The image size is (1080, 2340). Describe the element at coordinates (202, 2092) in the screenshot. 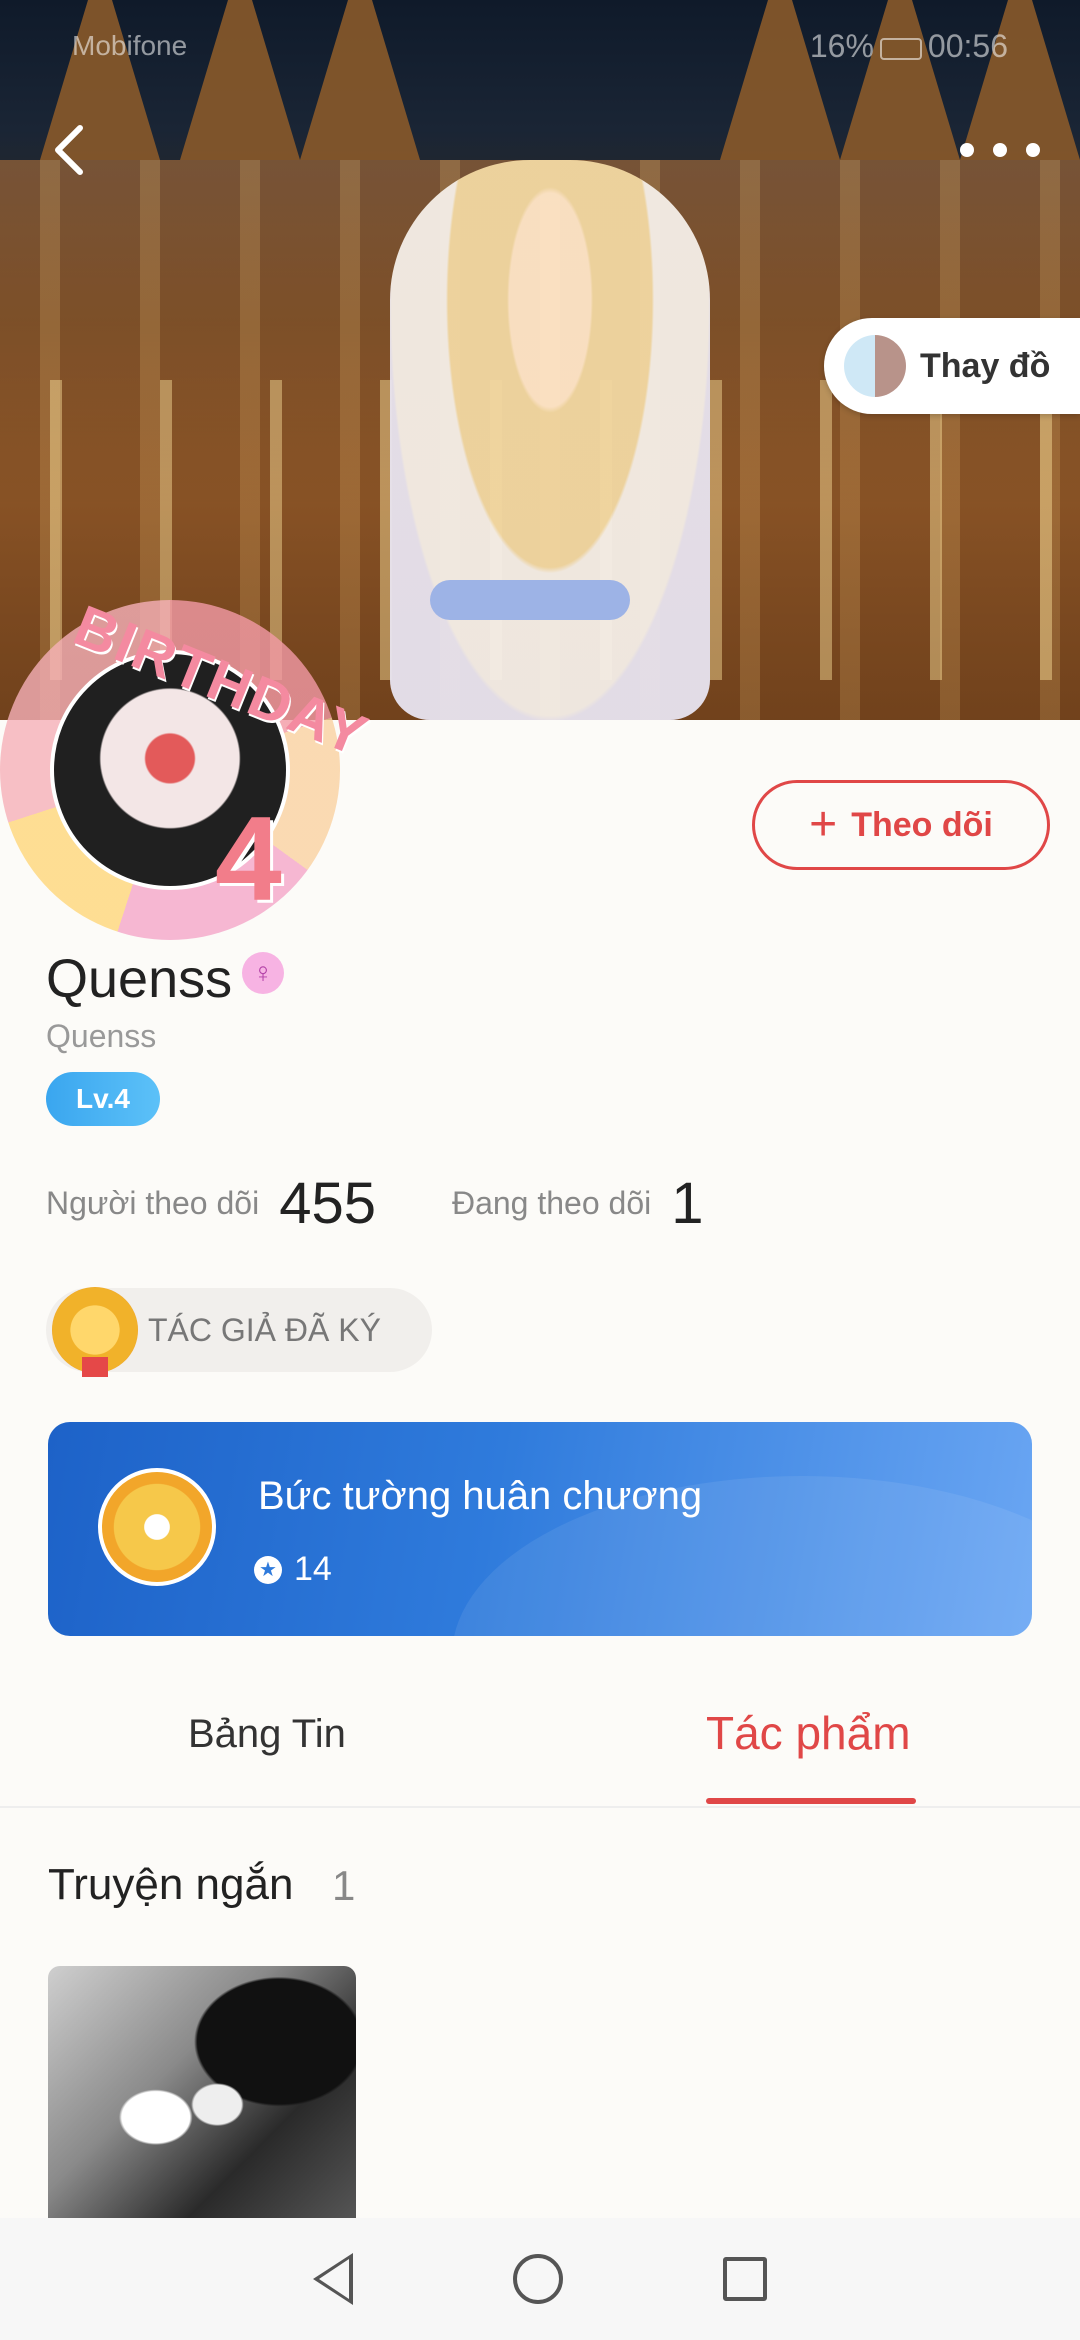

I see `story-cover` at that location.